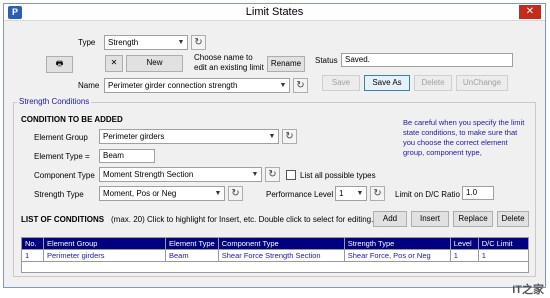 The width and height of the screenshot is (550, 298). I want to click on add-button: Add, so click(390, 219).